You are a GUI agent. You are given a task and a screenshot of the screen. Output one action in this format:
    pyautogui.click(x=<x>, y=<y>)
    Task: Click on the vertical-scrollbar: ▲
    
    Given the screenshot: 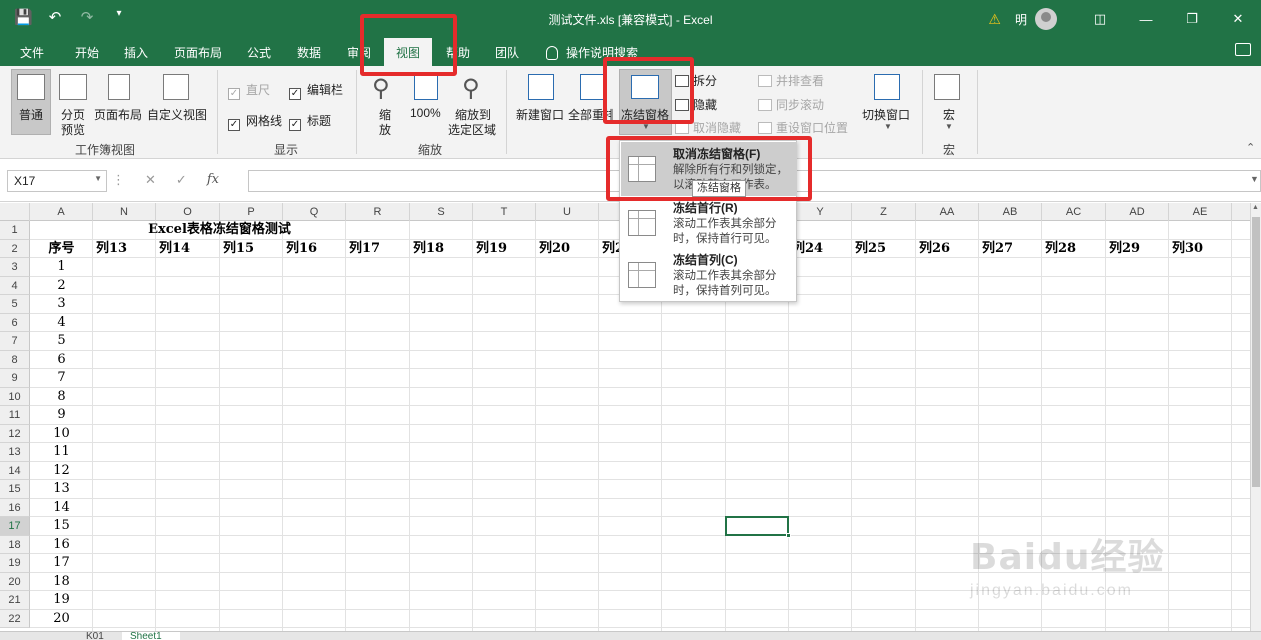 What is the action you would take?
    pyautogui.click(x=1255, y=417)
    